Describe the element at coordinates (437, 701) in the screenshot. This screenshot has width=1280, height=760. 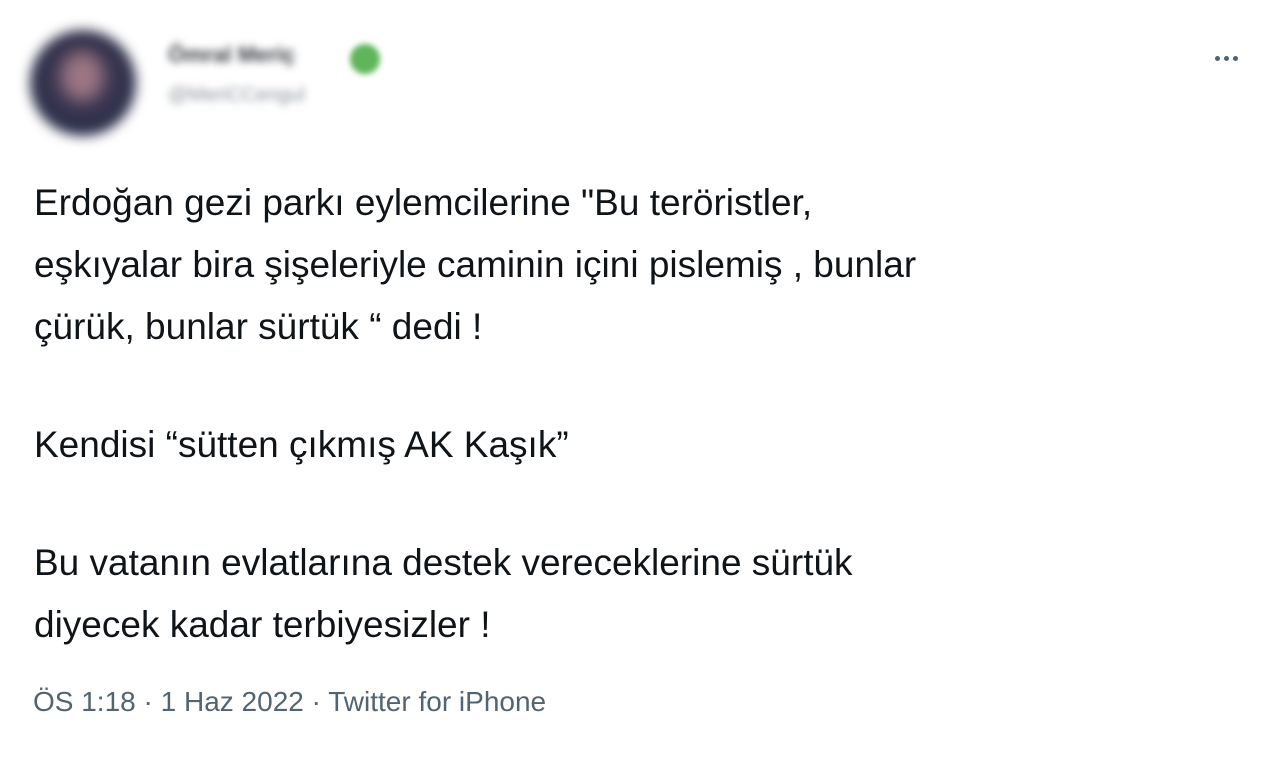
I see `tweet-source-link: Twitter for iPhone` at that location.